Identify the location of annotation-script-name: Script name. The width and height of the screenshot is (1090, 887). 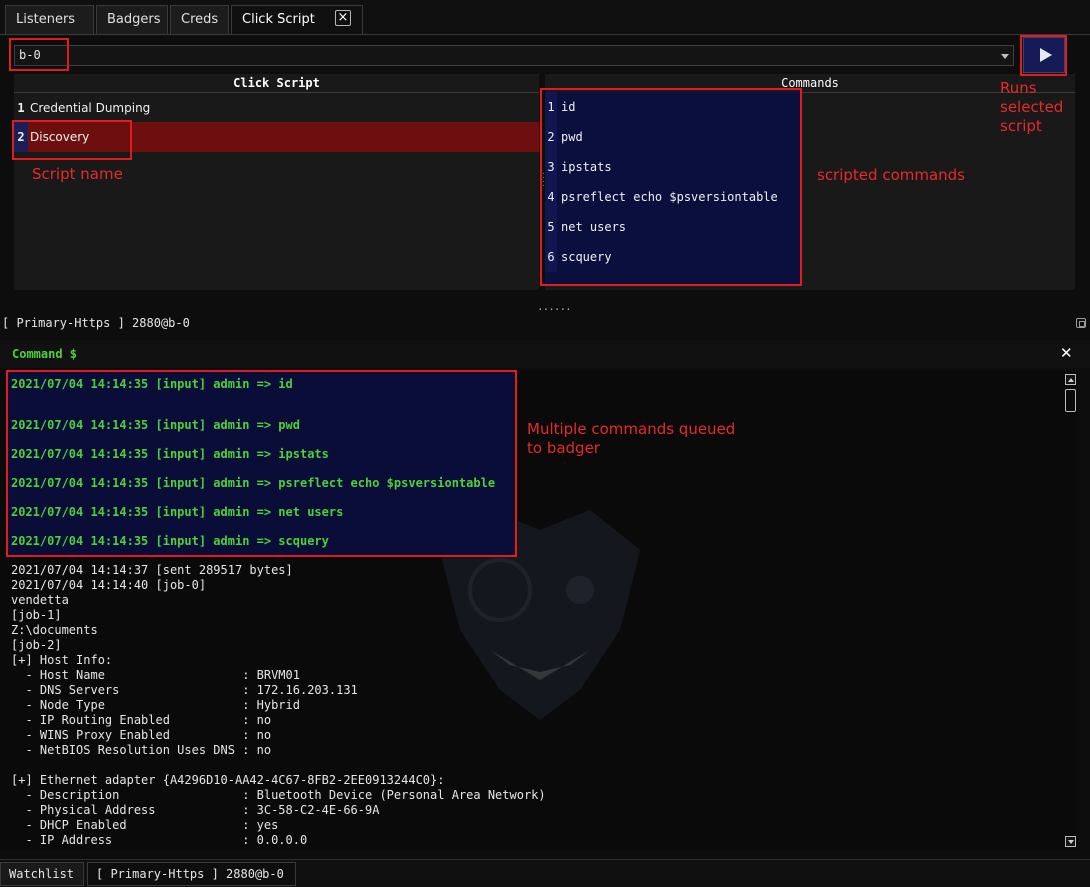
(77, 174).